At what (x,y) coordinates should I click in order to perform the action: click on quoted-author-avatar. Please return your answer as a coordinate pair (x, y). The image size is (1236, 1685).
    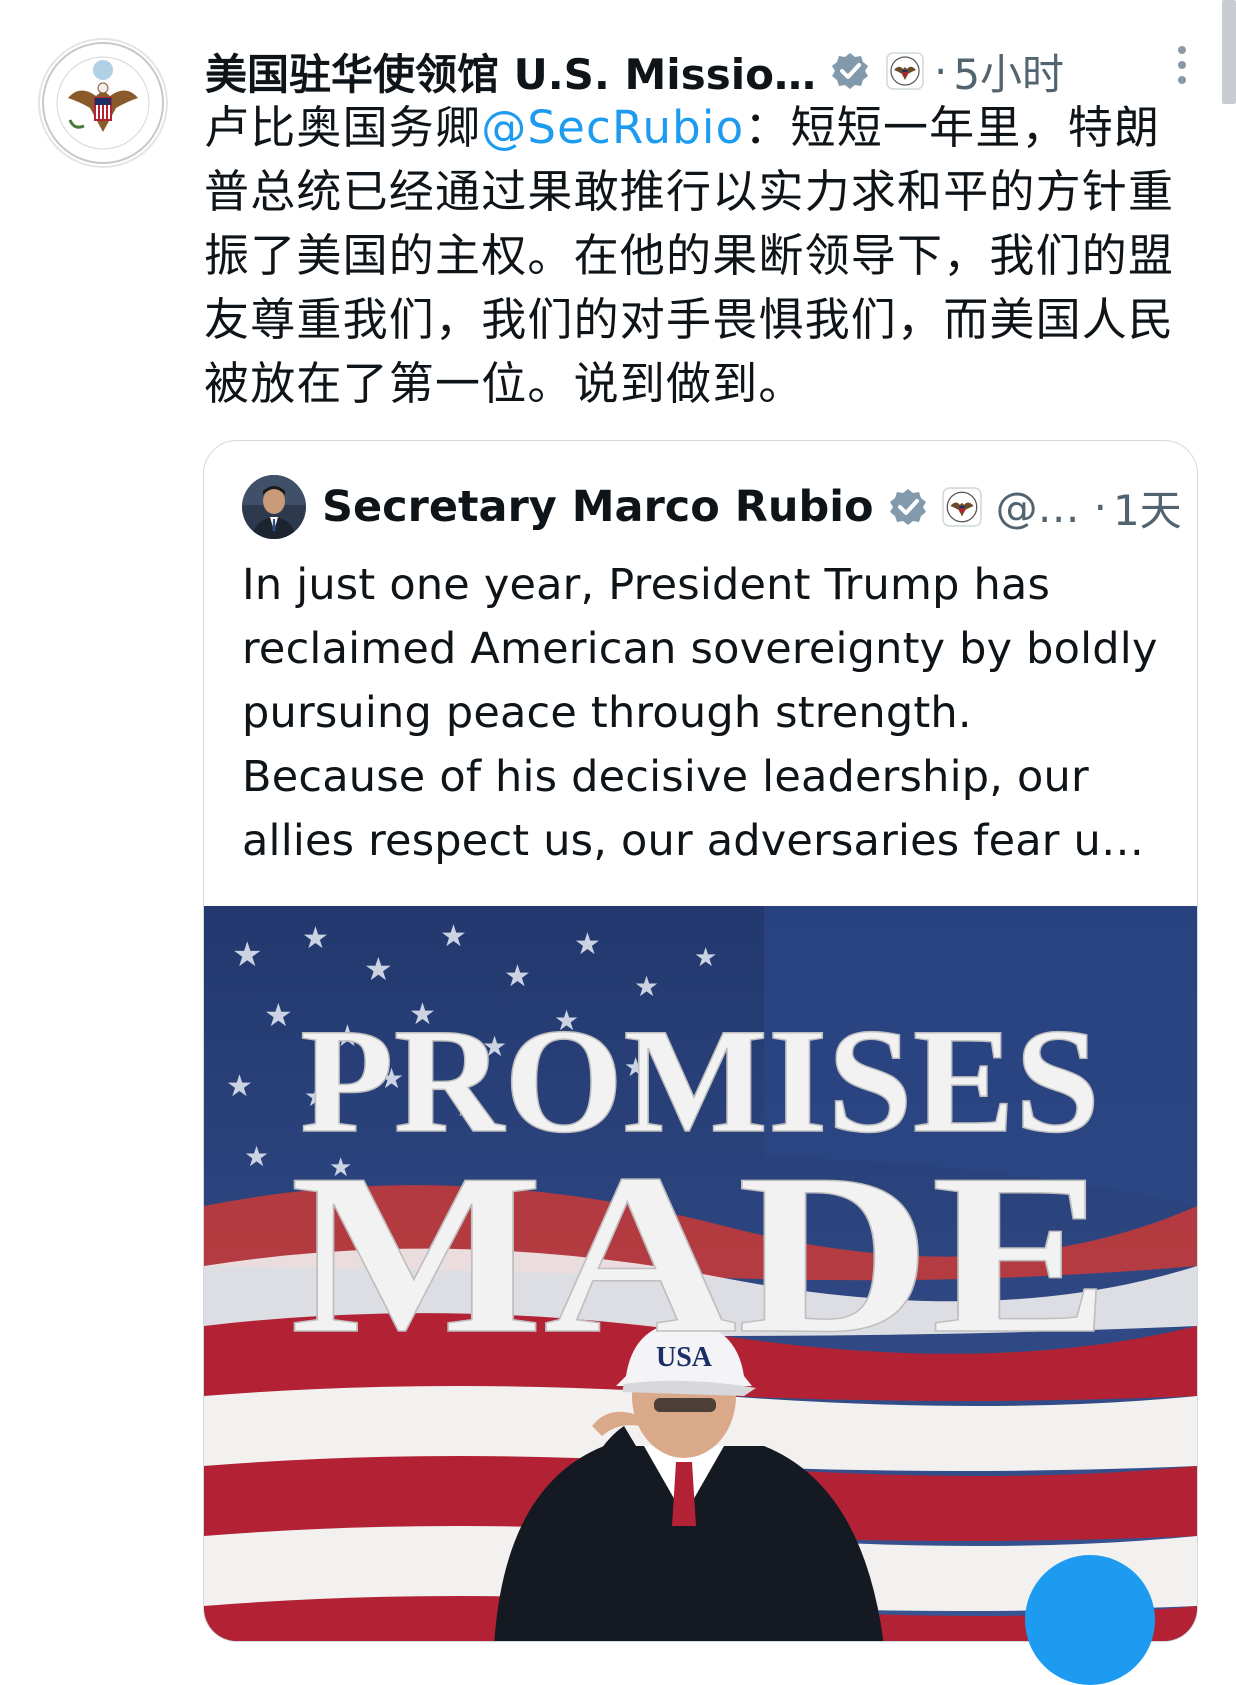
    Looking at the image, I should click on (274, 507).